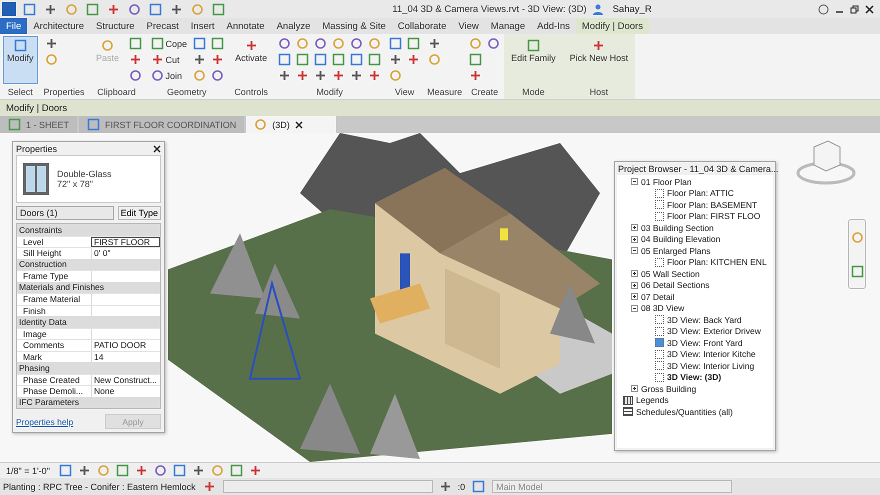  What do you see at coordinates (695, 354) in the screenshot?
I see `tree-item: 3D View: Interior Kitche` at bounding box center [695, 354].